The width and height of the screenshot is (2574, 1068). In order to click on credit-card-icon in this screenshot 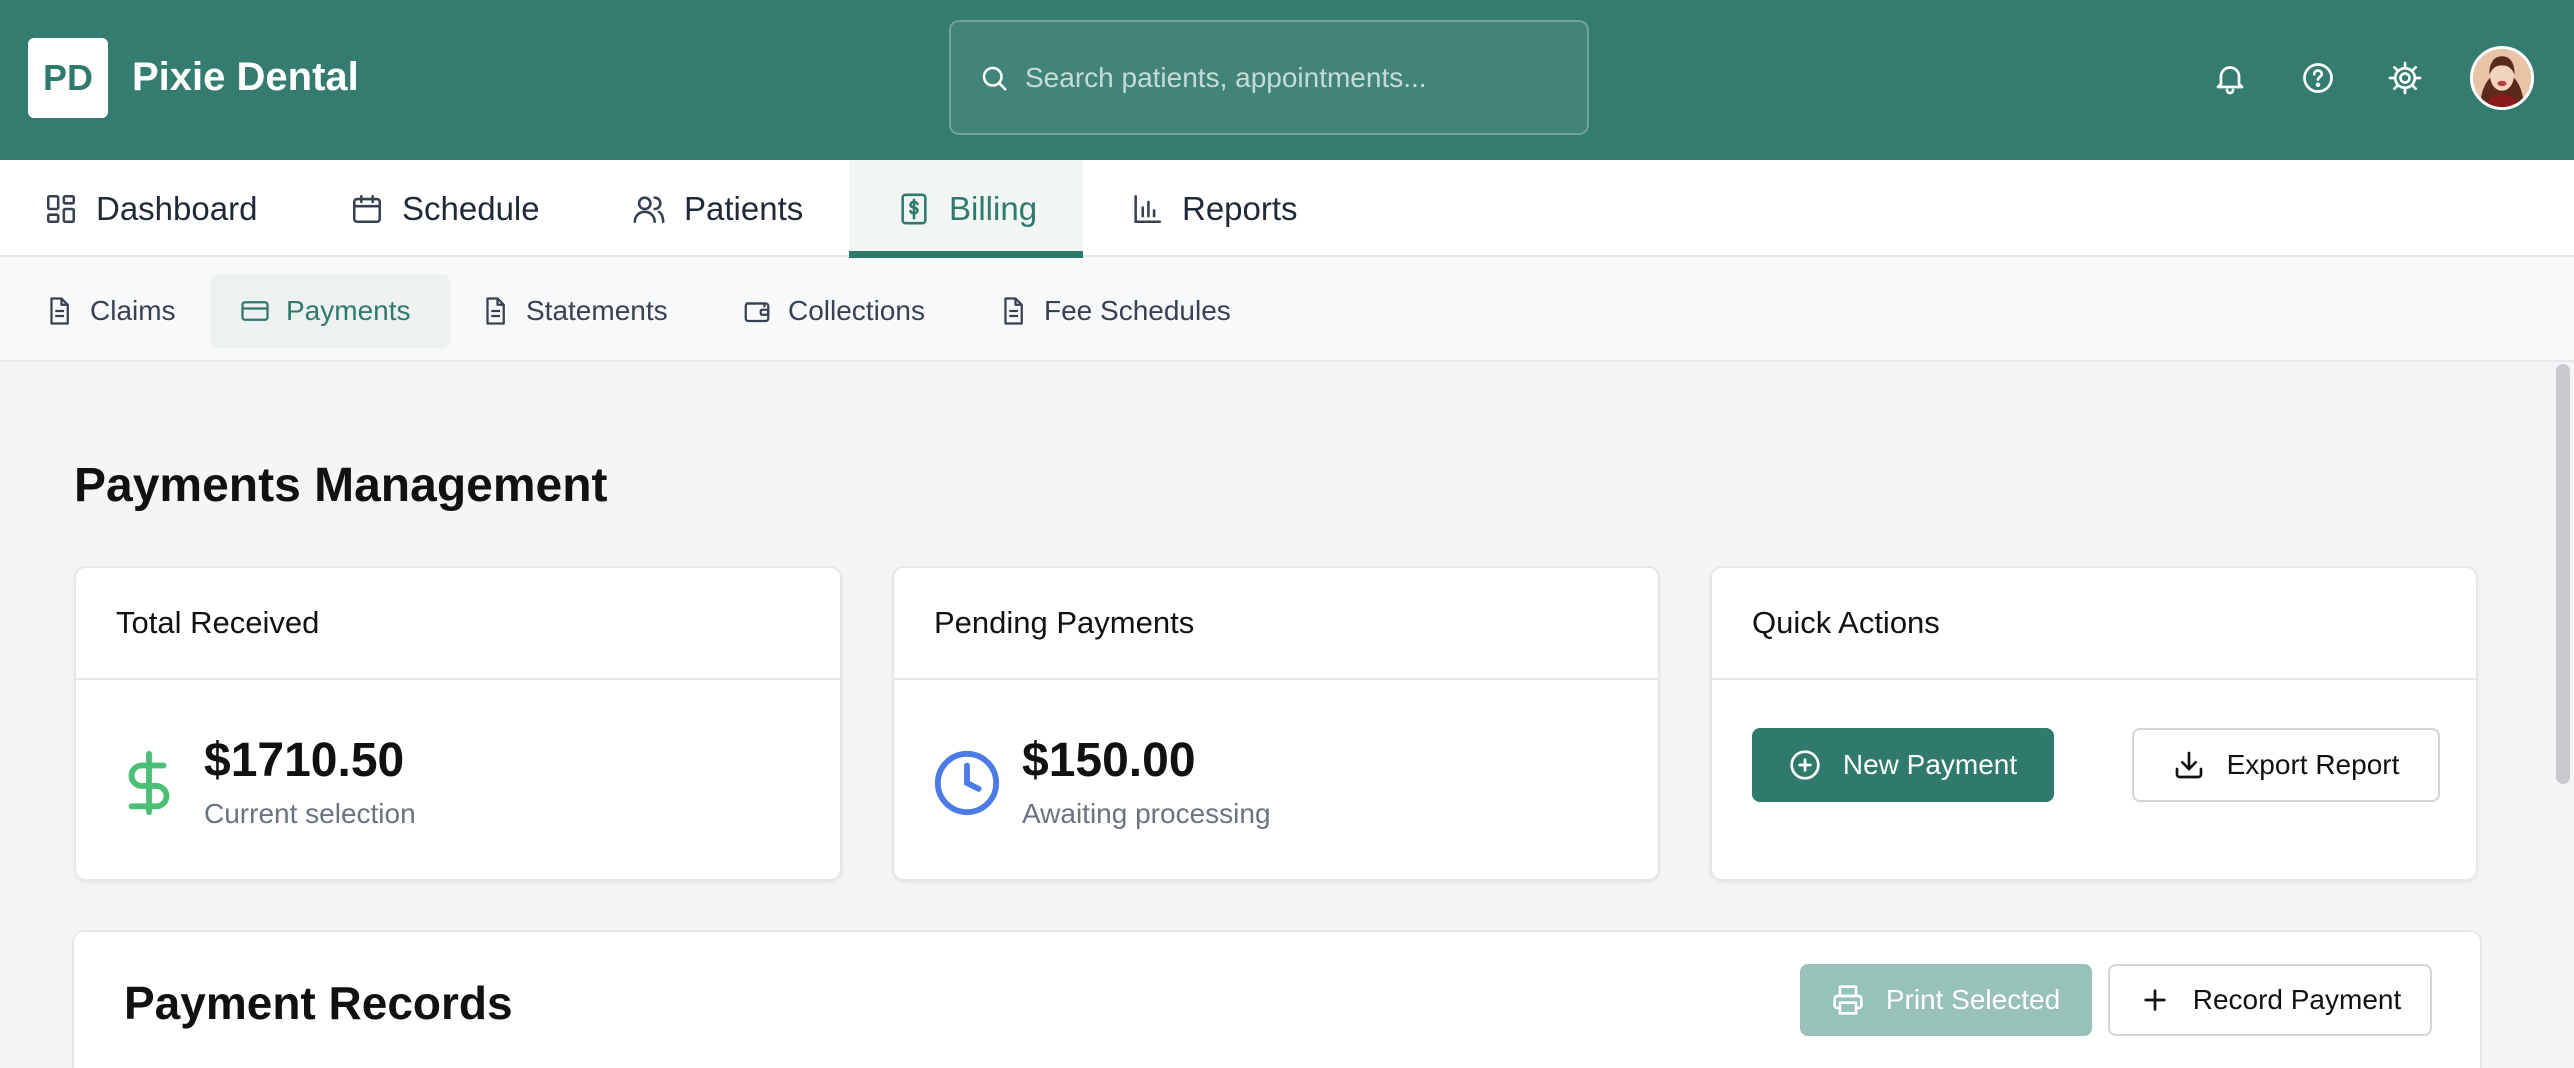, I will do `click(255, 311)`.